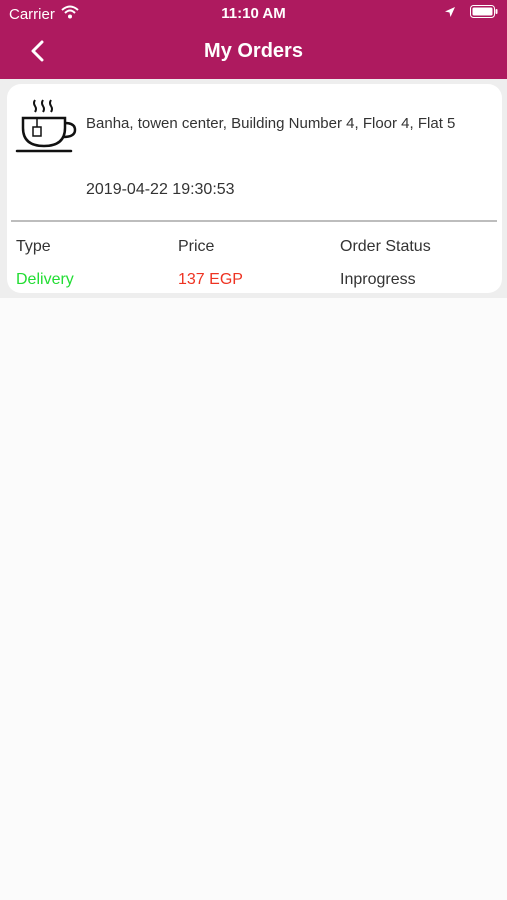 The width and height of the screenshot is (507, 900). I want to click on divider, so click(254, 221).